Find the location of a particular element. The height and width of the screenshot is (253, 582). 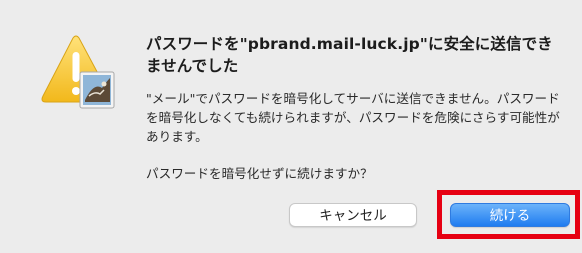

warning-triangle-icon is located at coordinates (78, 72).